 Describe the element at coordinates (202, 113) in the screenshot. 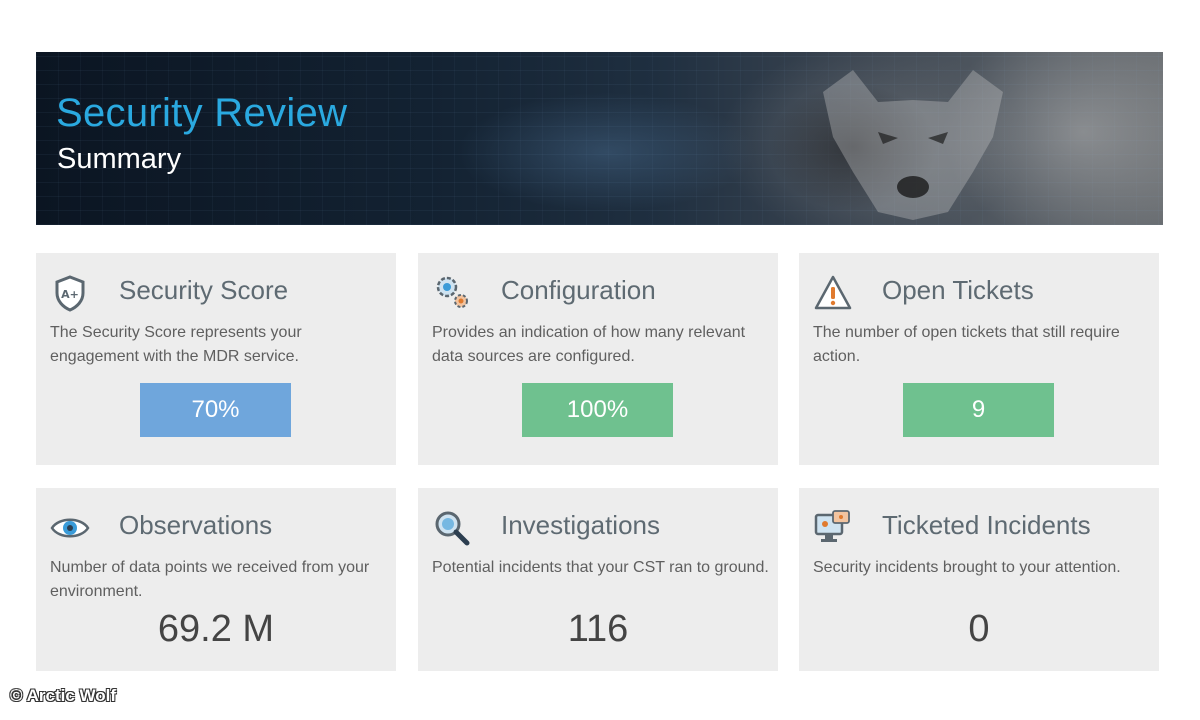

I see `page-title: Security Review` at that location.